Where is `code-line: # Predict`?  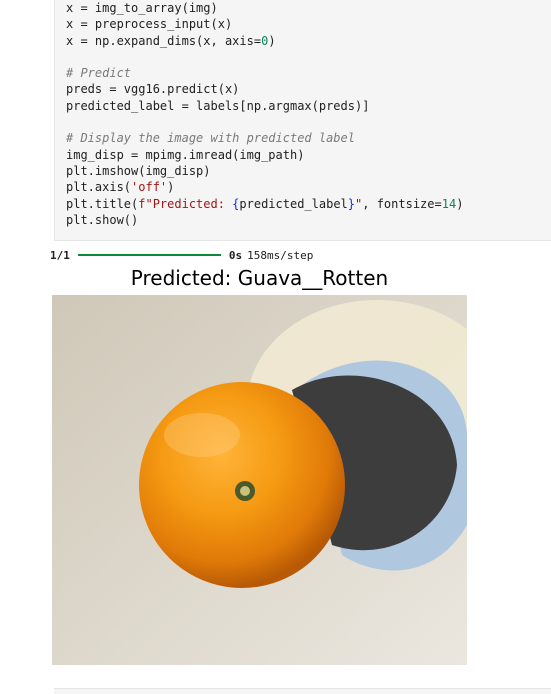
code-line: # Predict is located at coordinates (99, 73).